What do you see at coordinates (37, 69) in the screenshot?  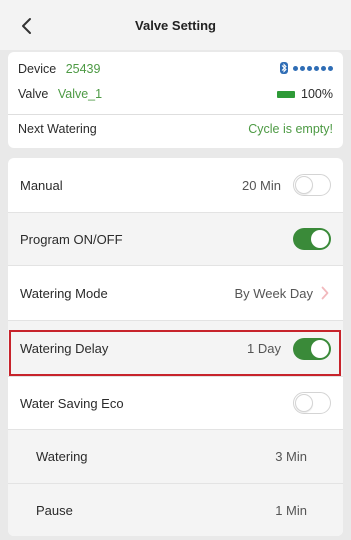 I see `device-label: Device` at bounding box center [37, 69].